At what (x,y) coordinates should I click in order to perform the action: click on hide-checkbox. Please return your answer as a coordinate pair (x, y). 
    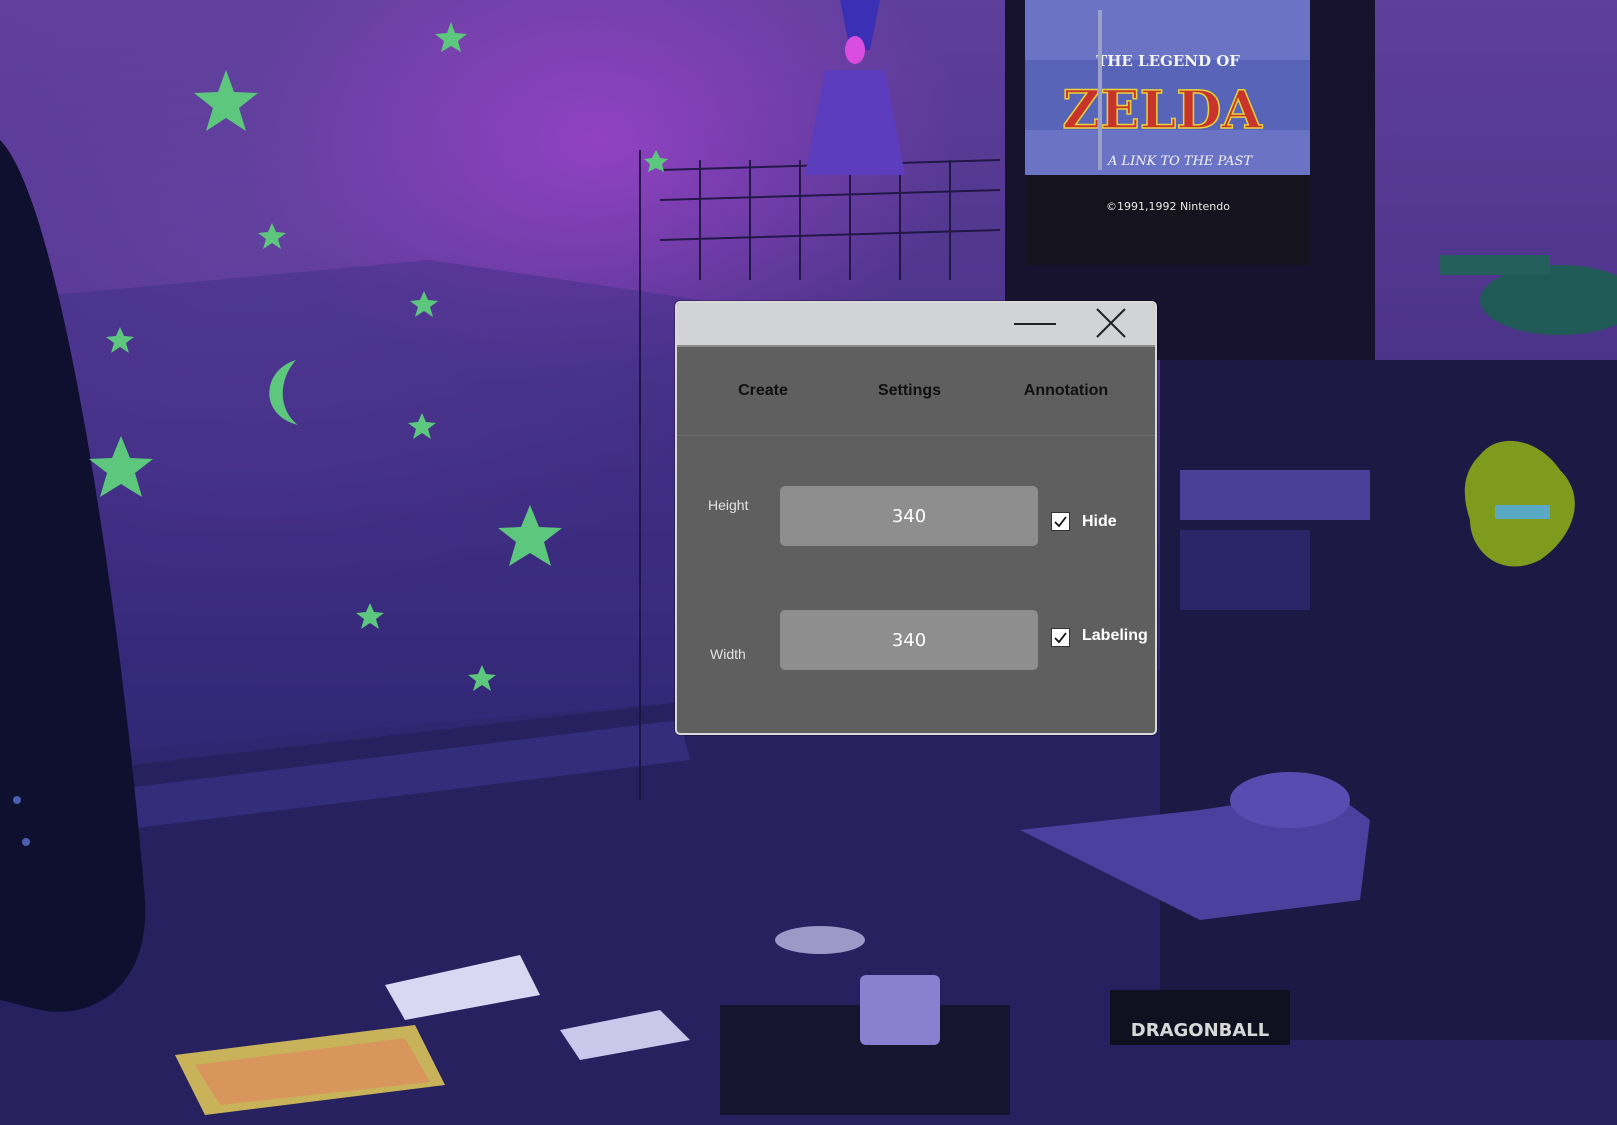
    Looking at the image, I should click on (1060, 521).